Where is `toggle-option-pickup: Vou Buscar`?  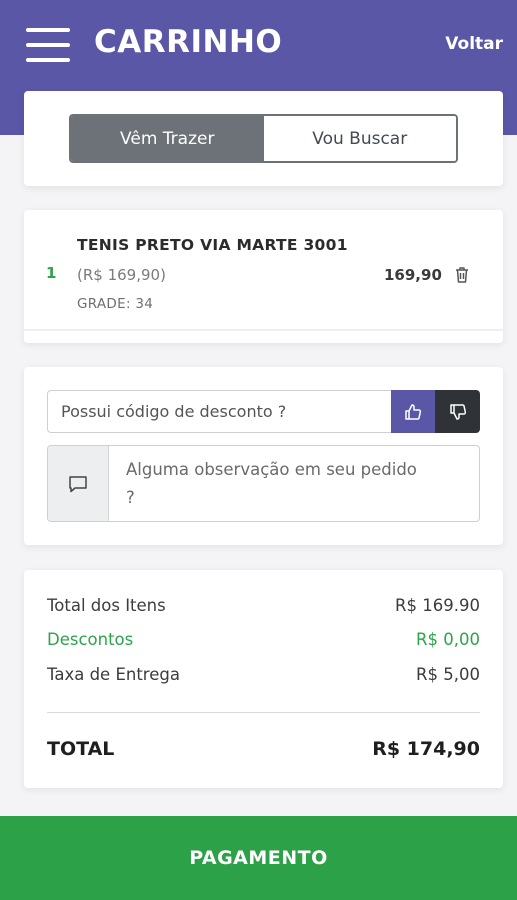 toggle-option-pickup: Vou Buscar is located at coordinates (359, 138).